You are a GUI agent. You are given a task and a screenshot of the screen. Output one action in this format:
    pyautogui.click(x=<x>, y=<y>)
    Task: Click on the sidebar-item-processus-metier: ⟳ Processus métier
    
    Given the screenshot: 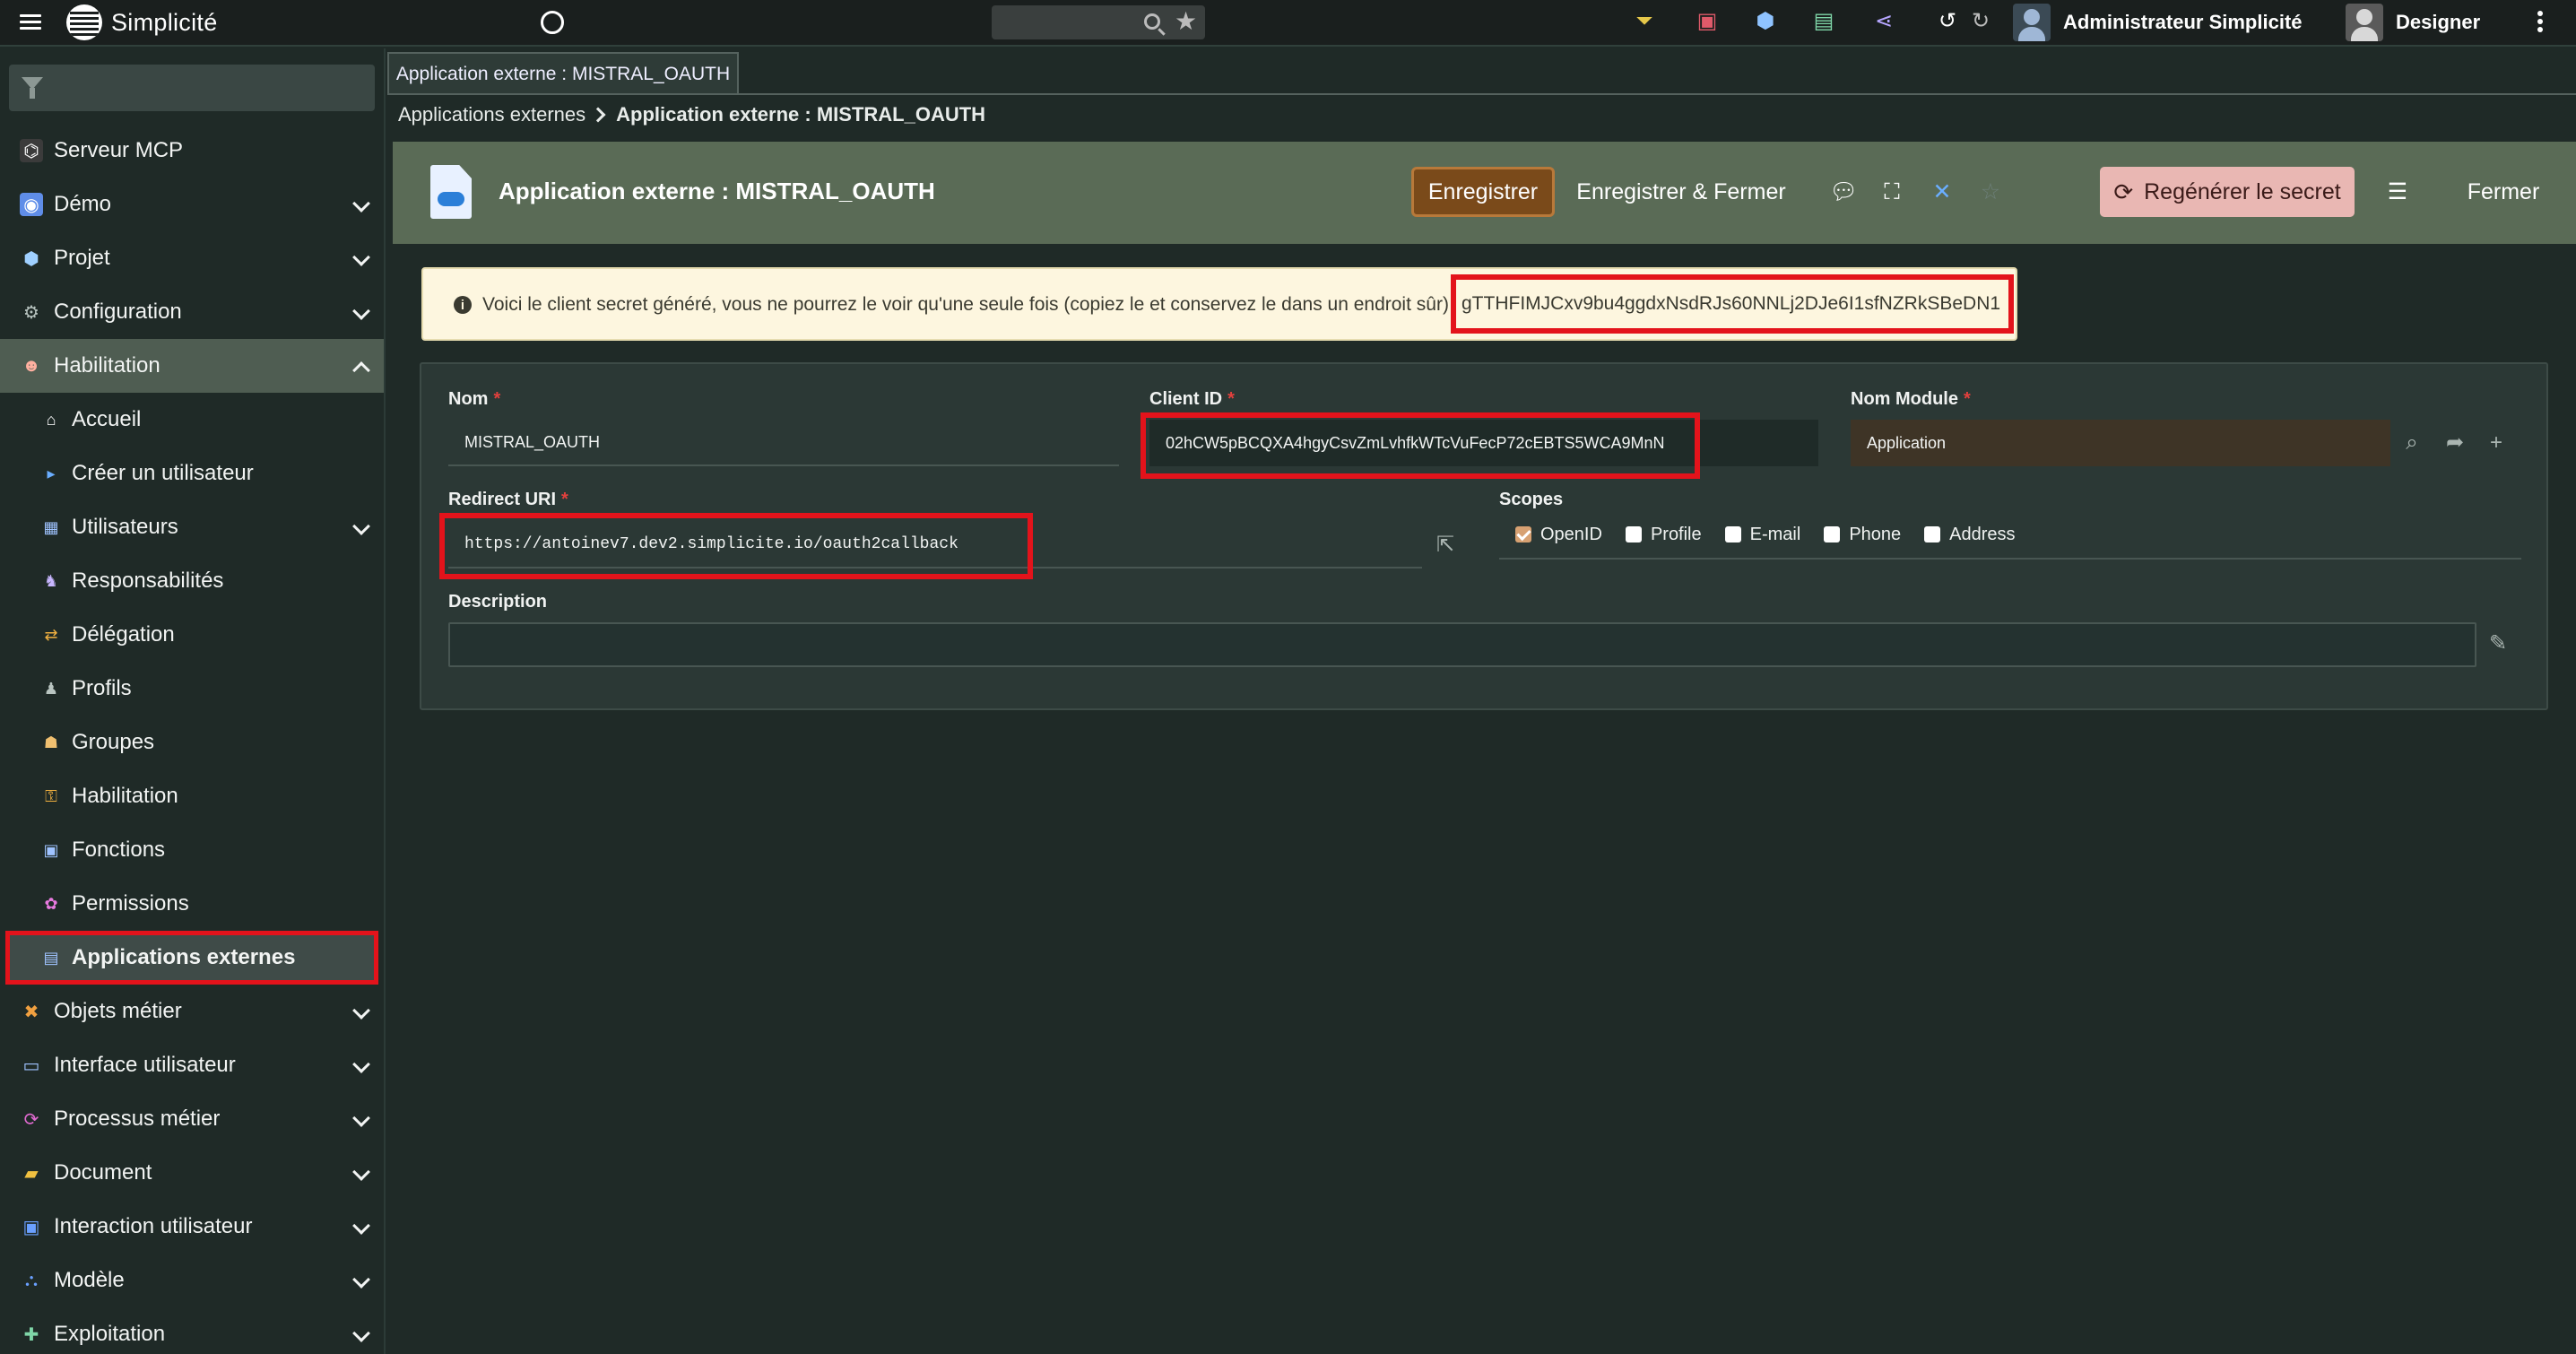 What is the action you would take?
    pyautogui.click(x=192, y=1119)
    